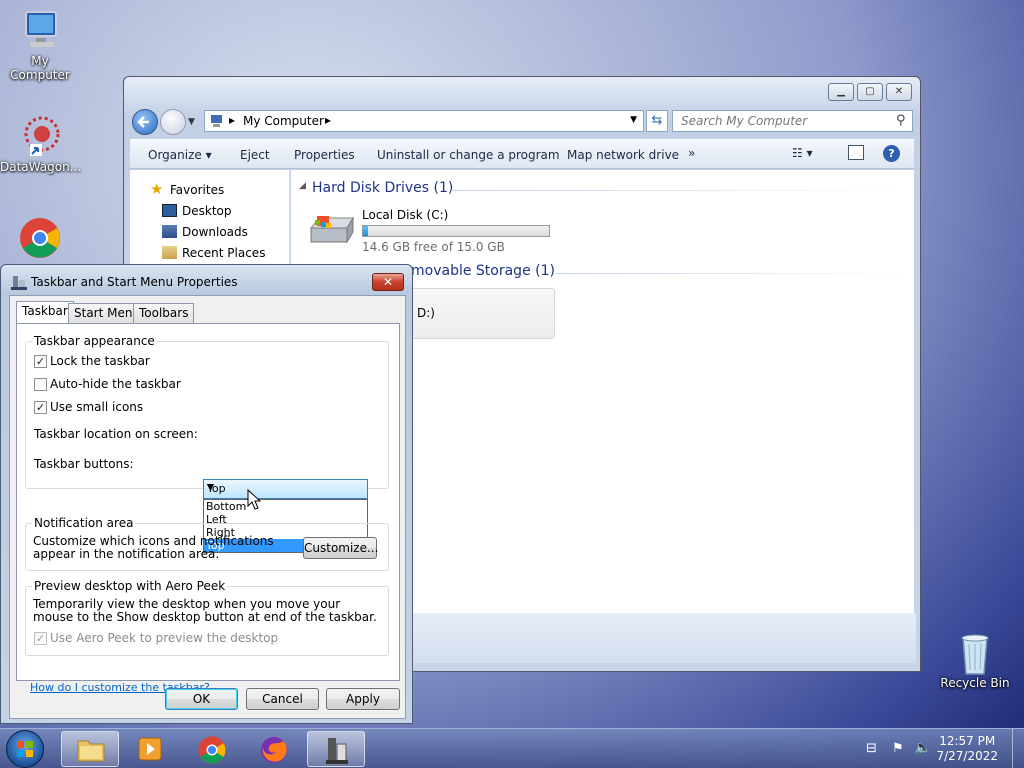 This screenshot has height=768, width=1024. What do you see at coordinates (210, 488) in the screenshot?
I see `dropdown-arrow-icon: ▼` at bounding box center [210, 488].